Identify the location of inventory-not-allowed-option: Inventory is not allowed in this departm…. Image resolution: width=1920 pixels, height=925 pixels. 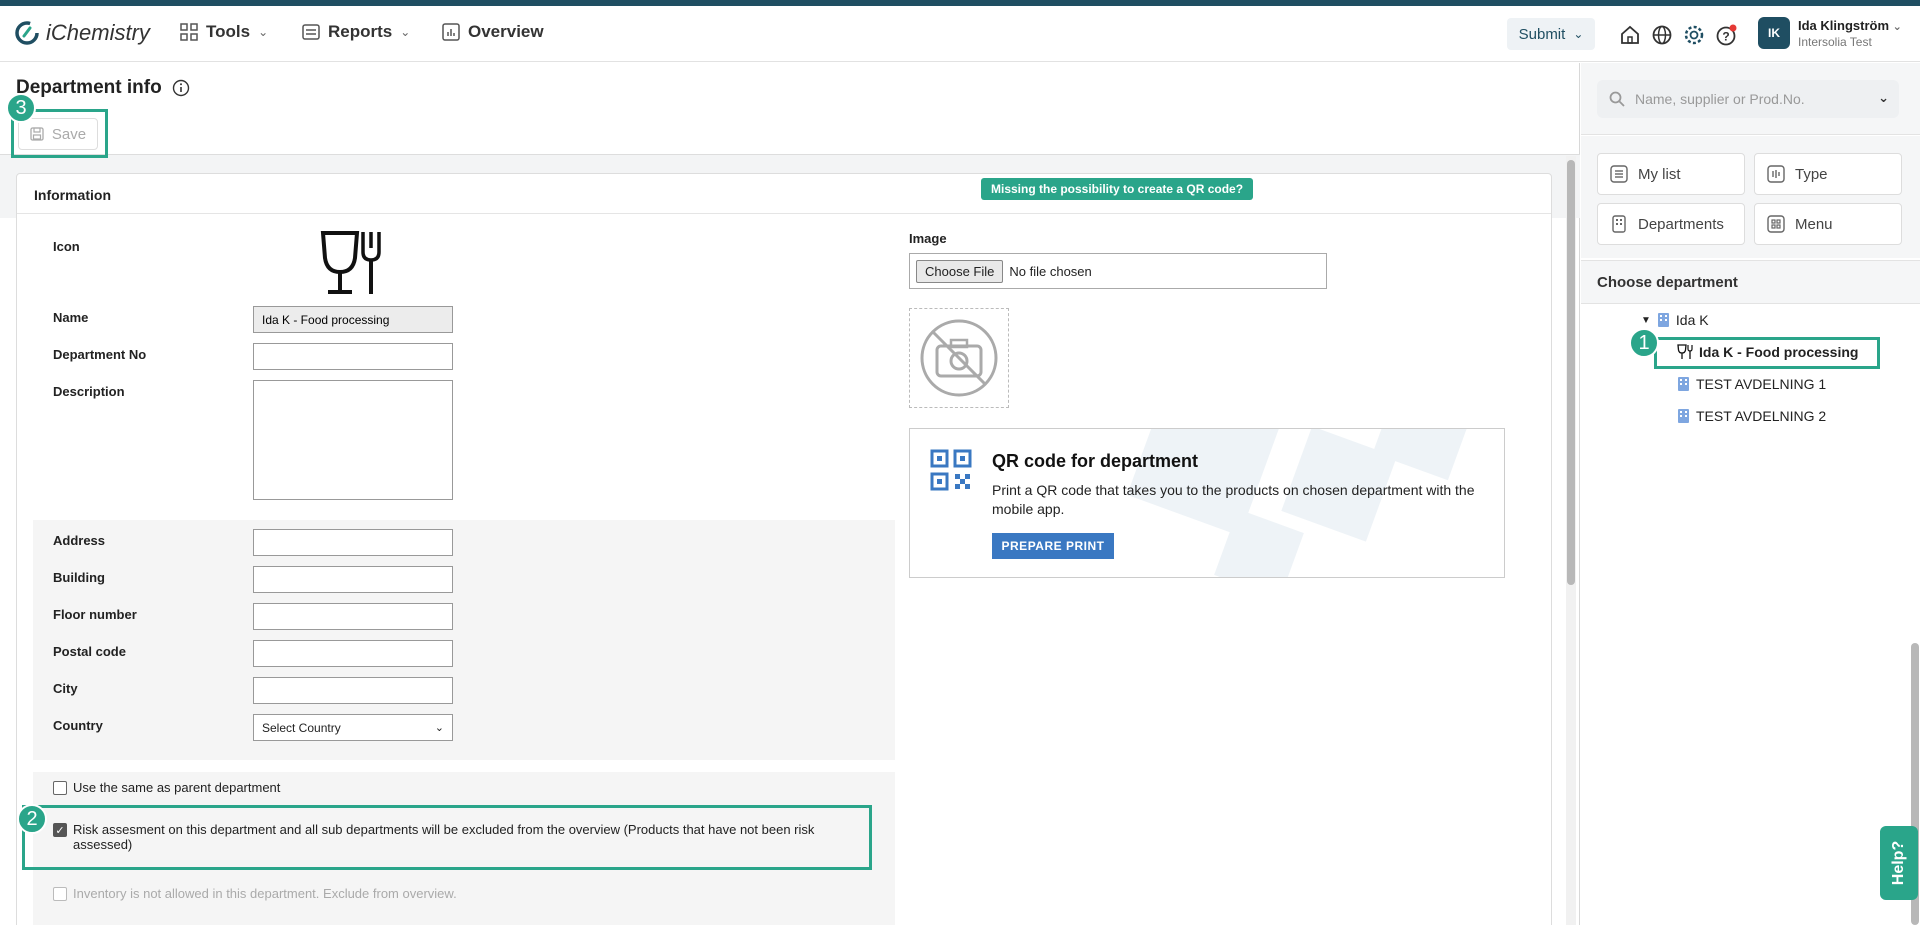
(255, 893).